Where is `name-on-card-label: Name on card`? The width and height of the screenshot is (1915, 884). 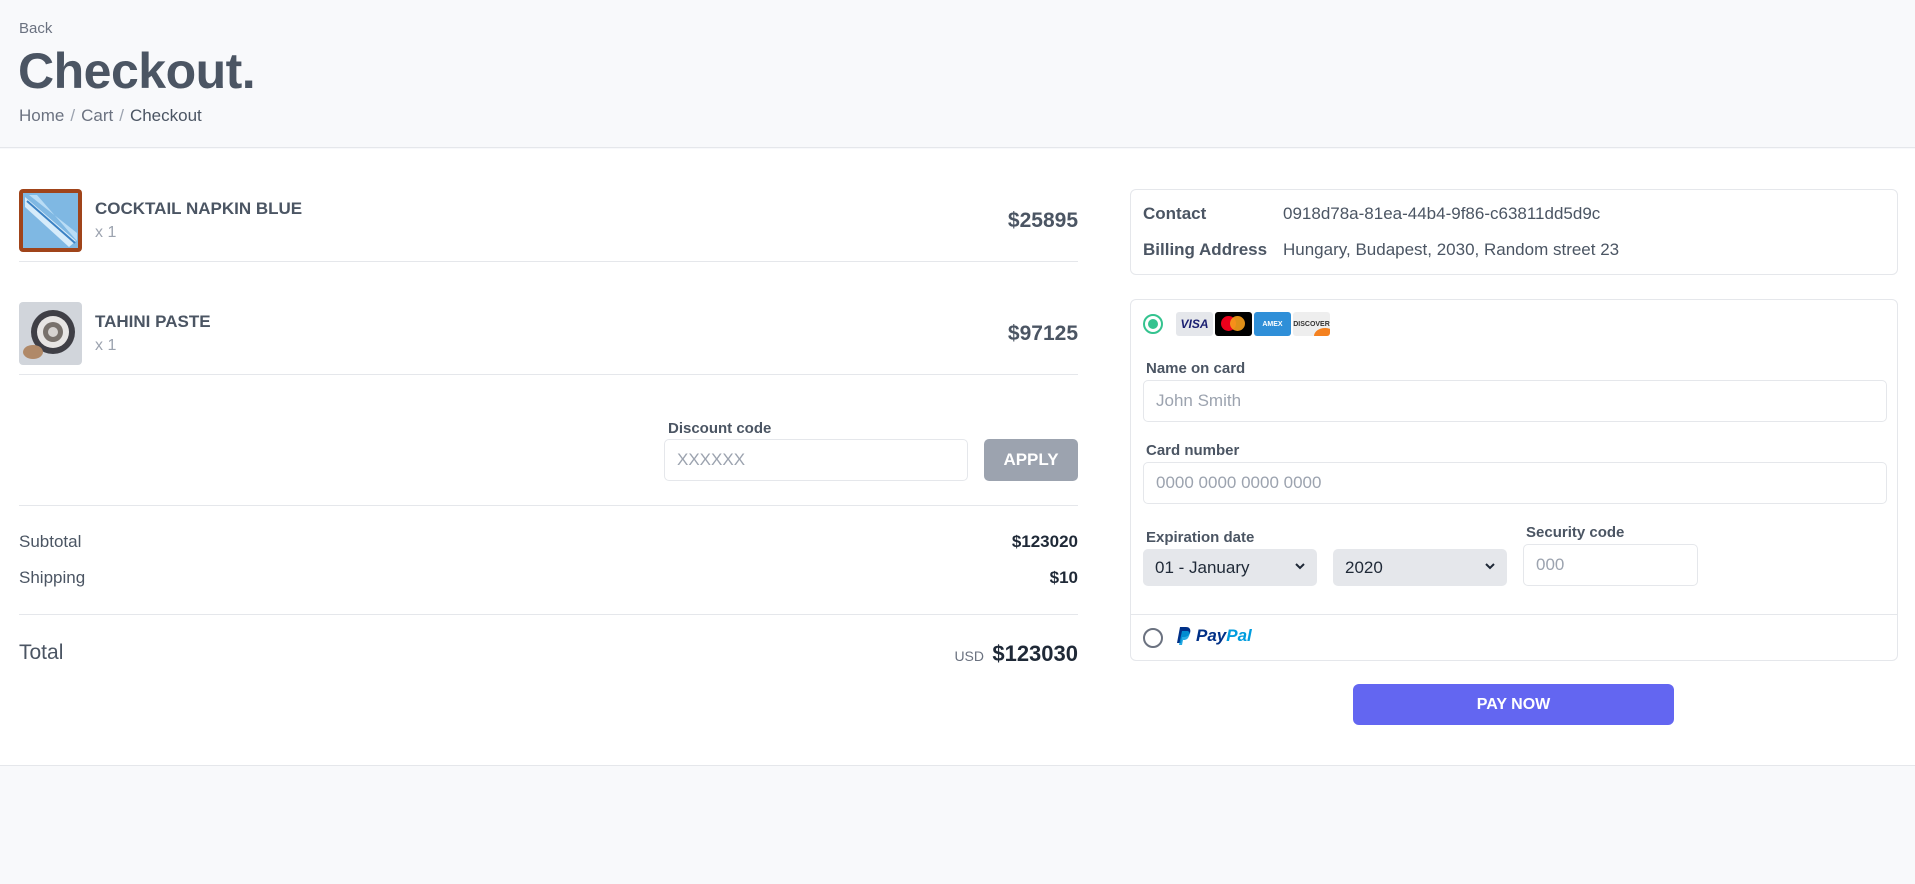 name-on-card-label: Name on card is located at coordinates (1196, 368).